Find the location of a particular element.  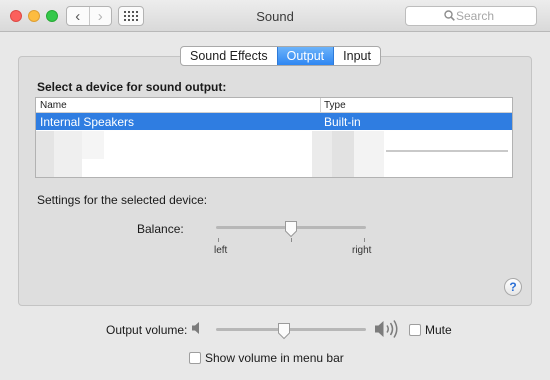

table-row-selected: Internal Speakers Built-in is located at coordinates (274, 121).